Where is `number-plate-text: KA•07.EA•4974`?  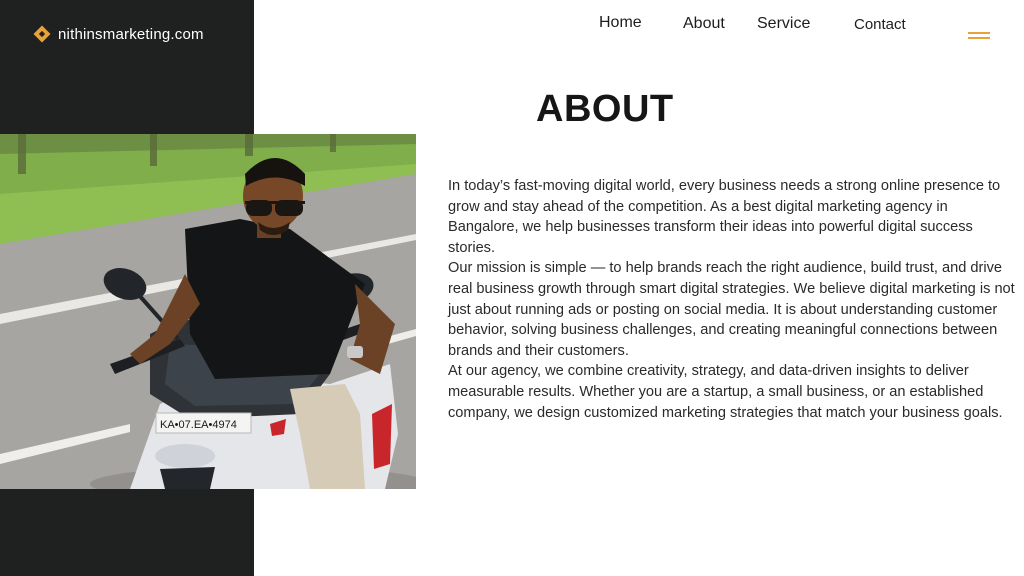
number-plate-text: KA•07.EA•4974 is located at coordinates (198, 425).